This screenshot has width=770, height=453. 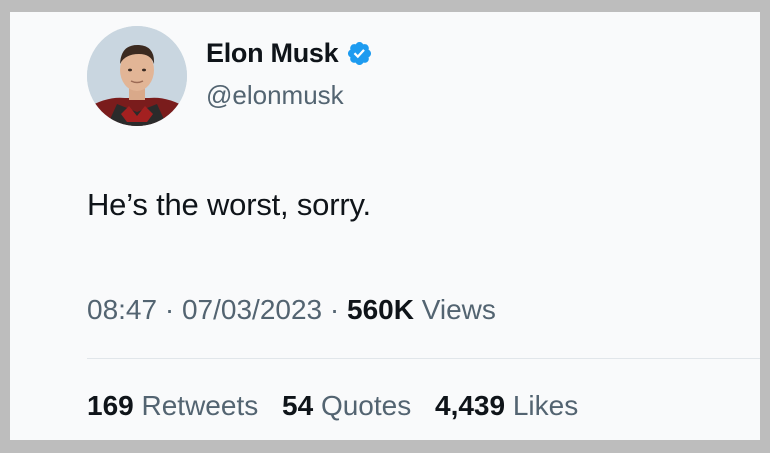 I want to click on likes-label: Likes, so click(x=545, y=405).